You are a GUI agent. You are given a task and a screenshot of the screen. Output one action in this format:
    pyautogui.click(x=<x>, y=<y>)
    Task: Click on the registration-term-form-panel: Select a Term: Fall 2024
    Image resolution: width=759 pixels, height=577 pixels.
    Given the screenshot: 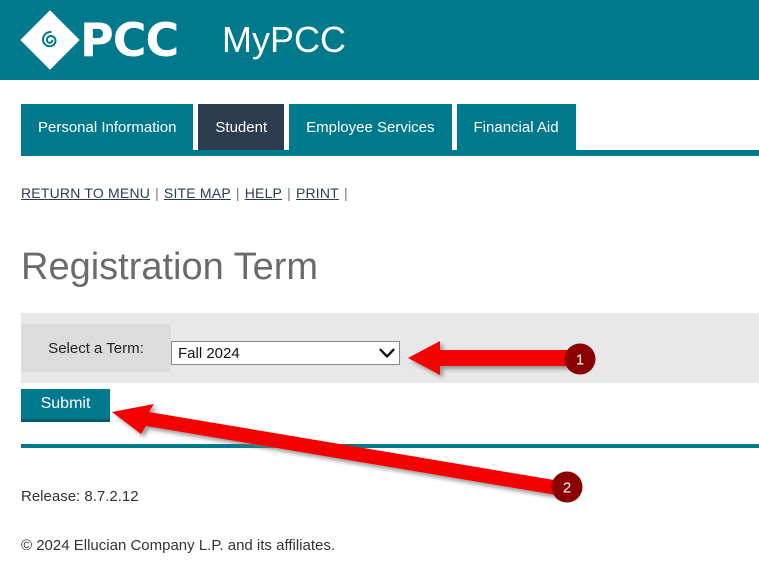 What is the action you would take?
    pyautogui.click(x=390, y=348)
    